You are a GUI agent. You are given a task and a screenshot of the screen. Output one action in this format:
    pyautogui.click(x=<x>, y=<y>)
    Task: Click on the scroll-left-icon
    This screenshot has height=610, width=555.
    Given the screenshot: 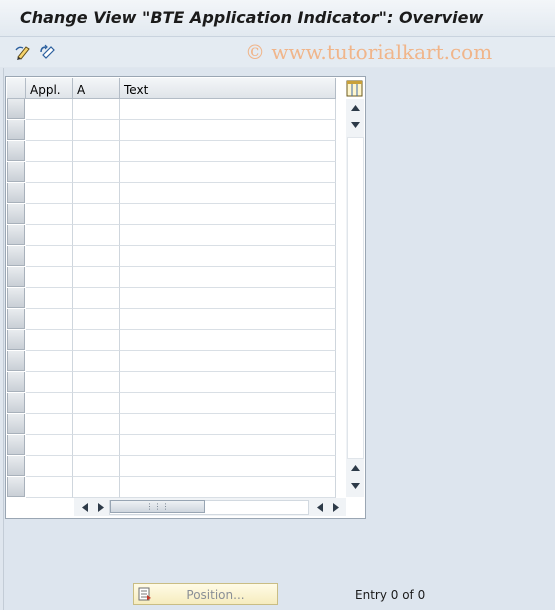 What is the action you would take?
    pyautogui.click(x=85, y=507)
    